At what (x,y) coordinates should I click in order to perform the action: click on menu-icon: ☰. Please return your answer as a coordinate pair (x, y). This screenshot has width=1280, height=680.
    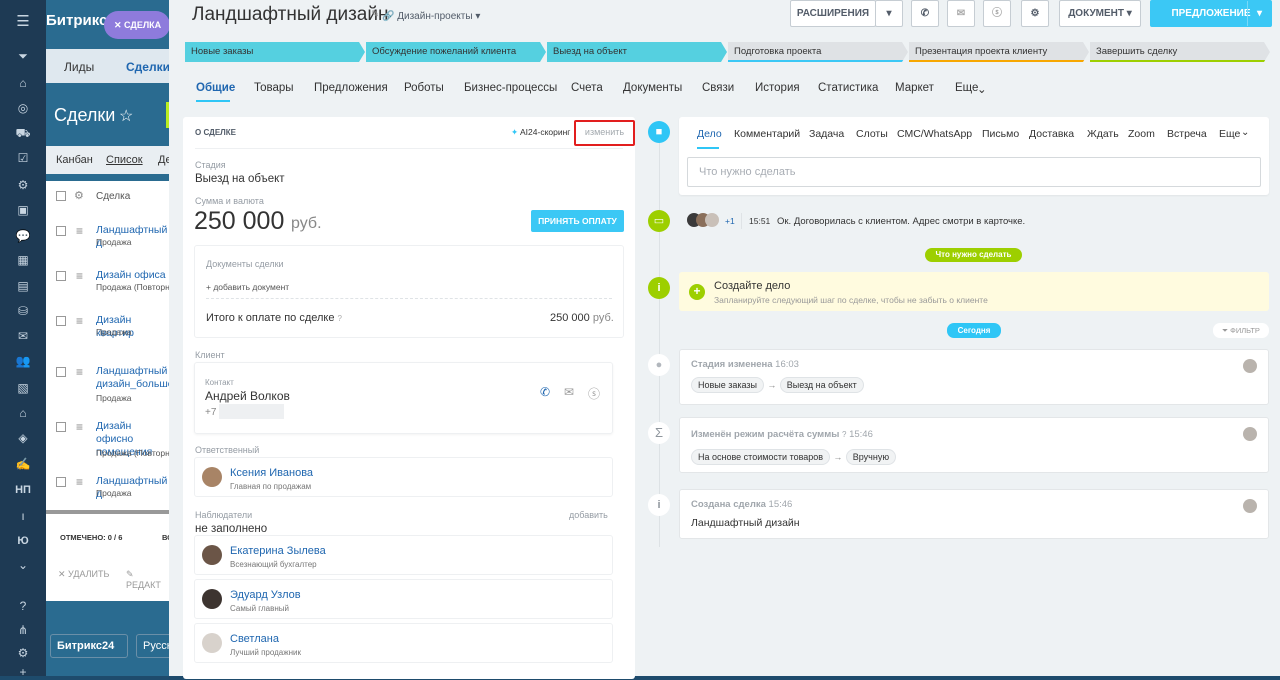
    Looking at the image, I should click on (23, 22).